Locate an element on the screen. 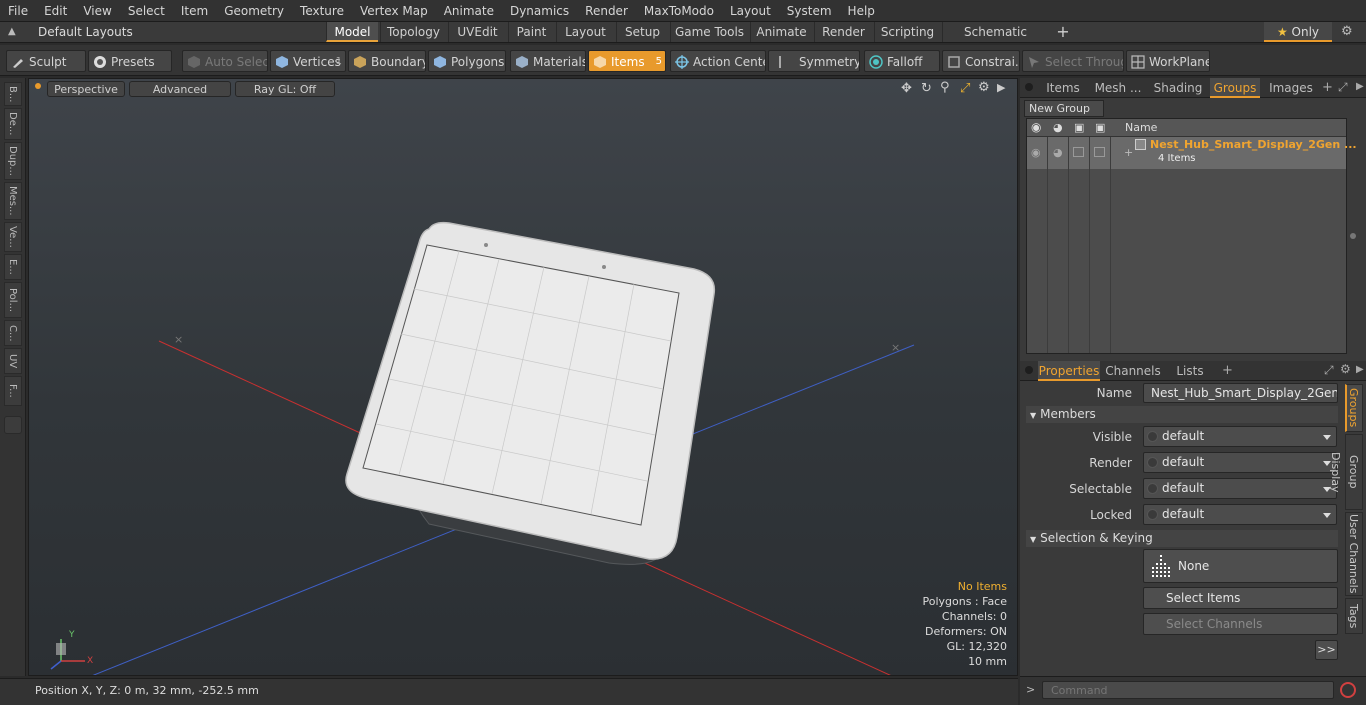 The width and height of the screenshot is (1366, 705). name-field: Nest_Hub_Smart_Display_2Gen_Char is located at coordinates (1240, 393).